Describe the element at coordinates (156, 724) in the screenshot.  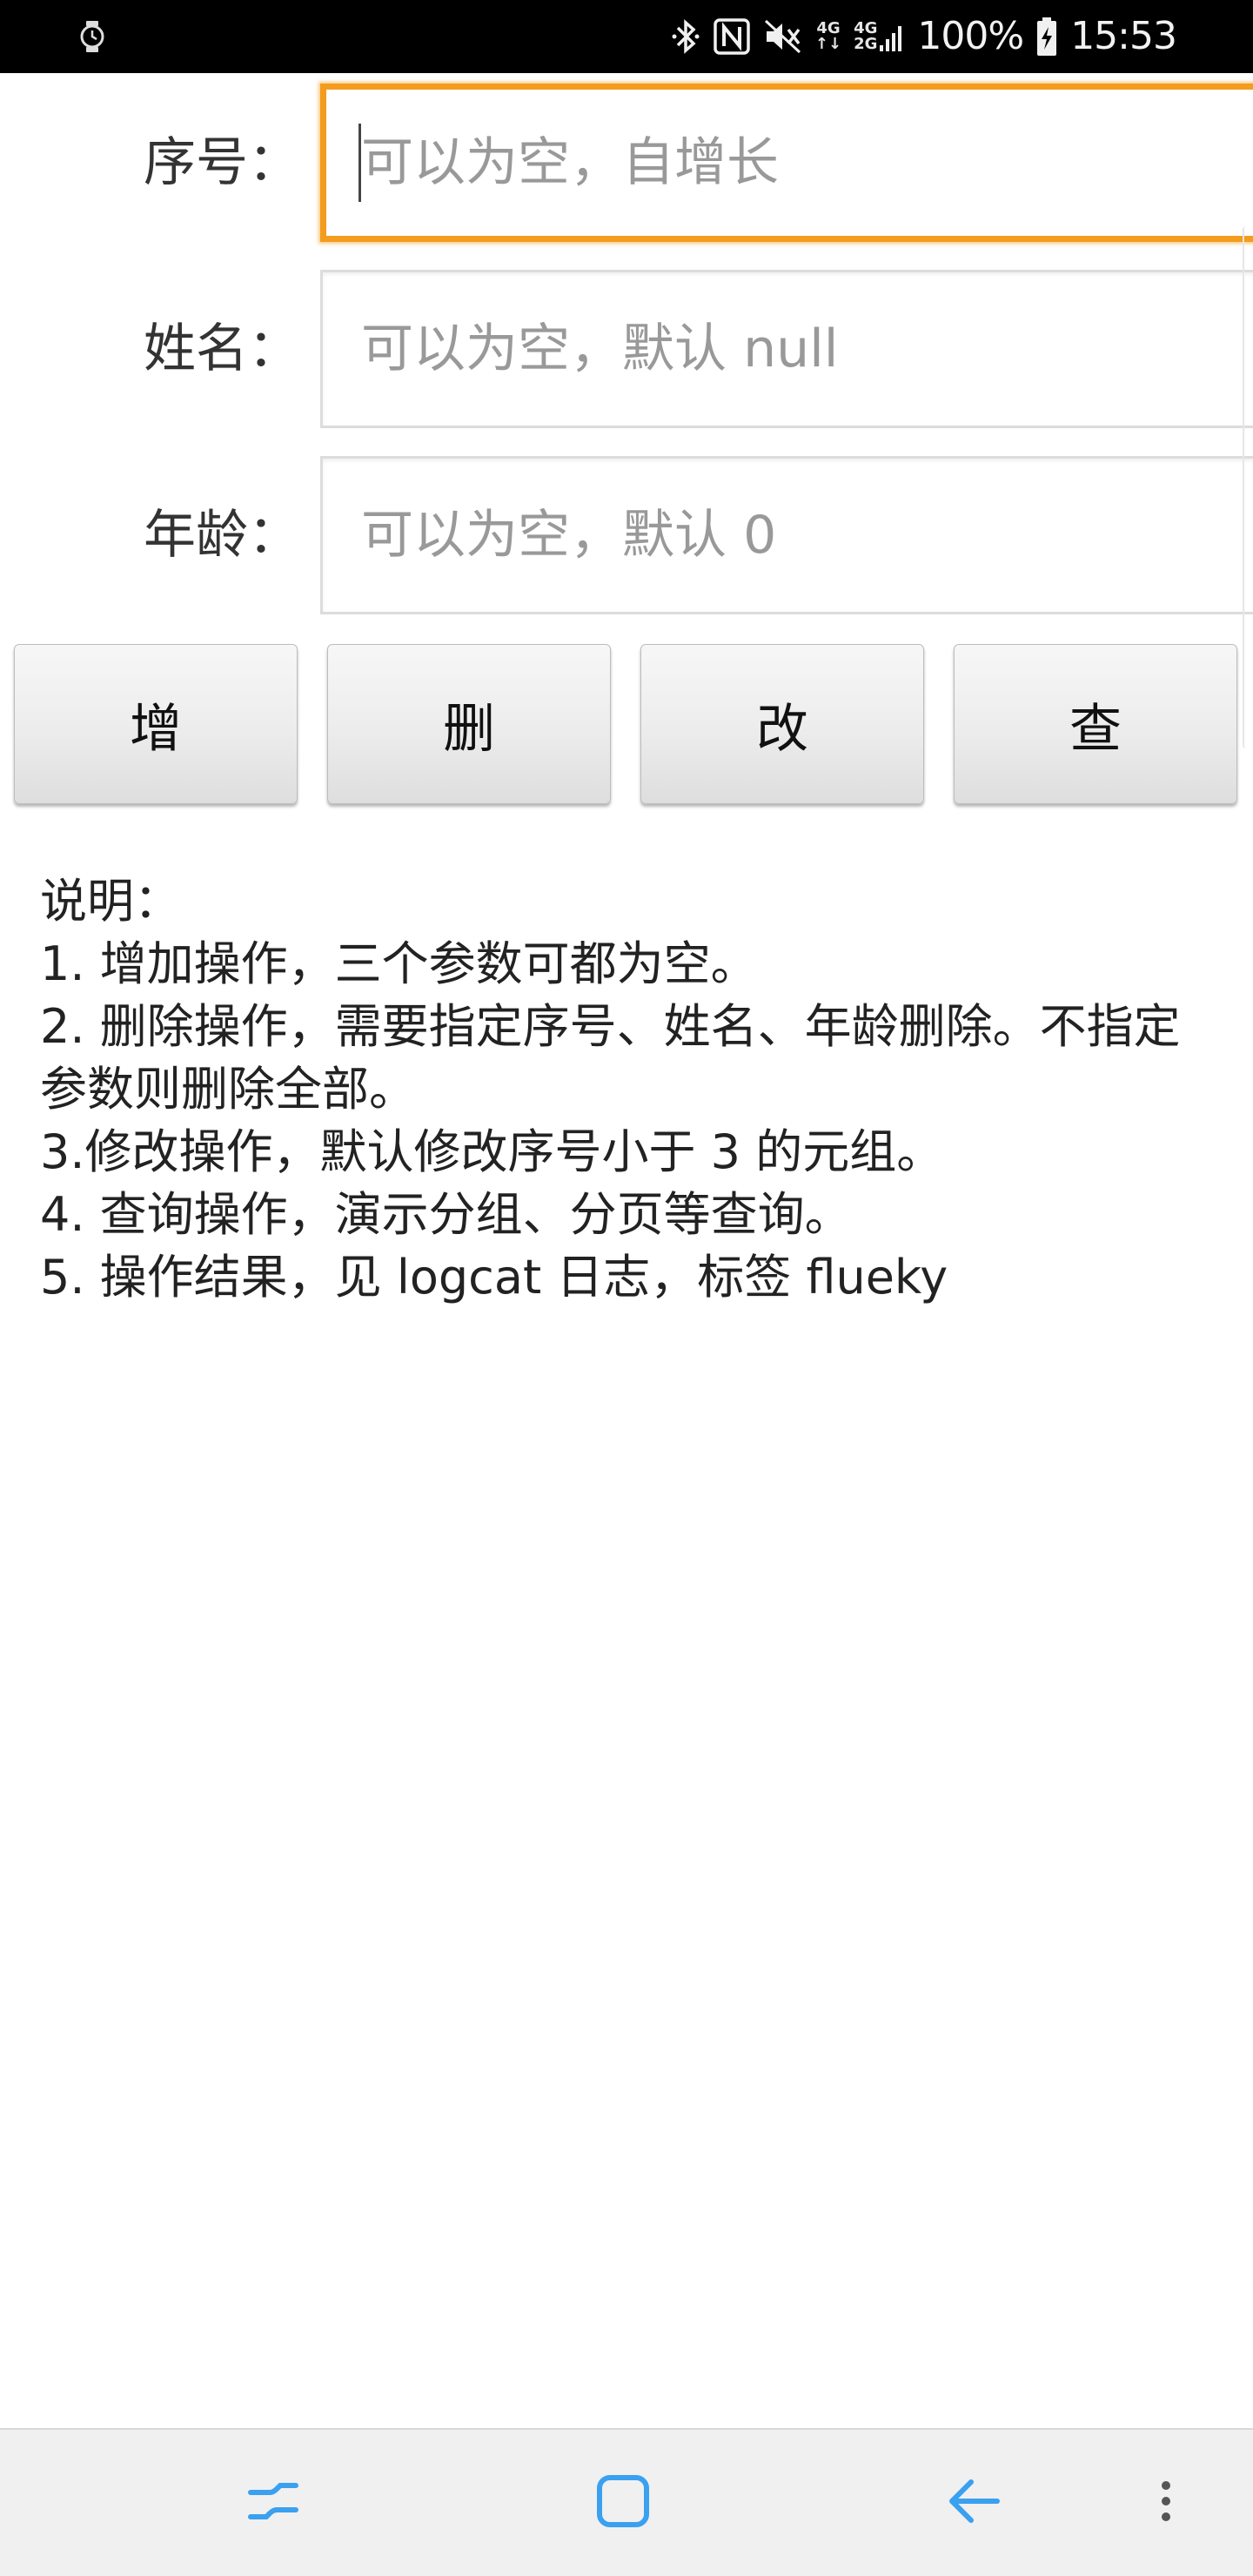
I see `add-button: 增` at that location.